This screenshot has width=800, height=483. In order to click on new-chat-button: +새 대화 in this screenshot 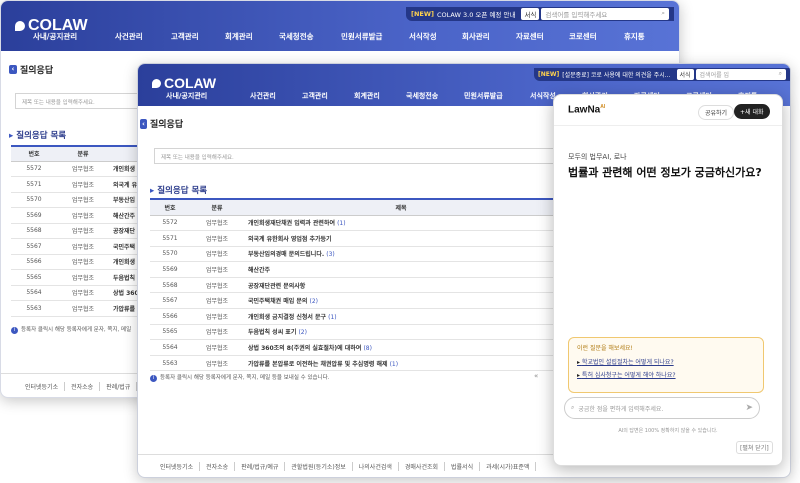, I will do `click(752, 111)`.